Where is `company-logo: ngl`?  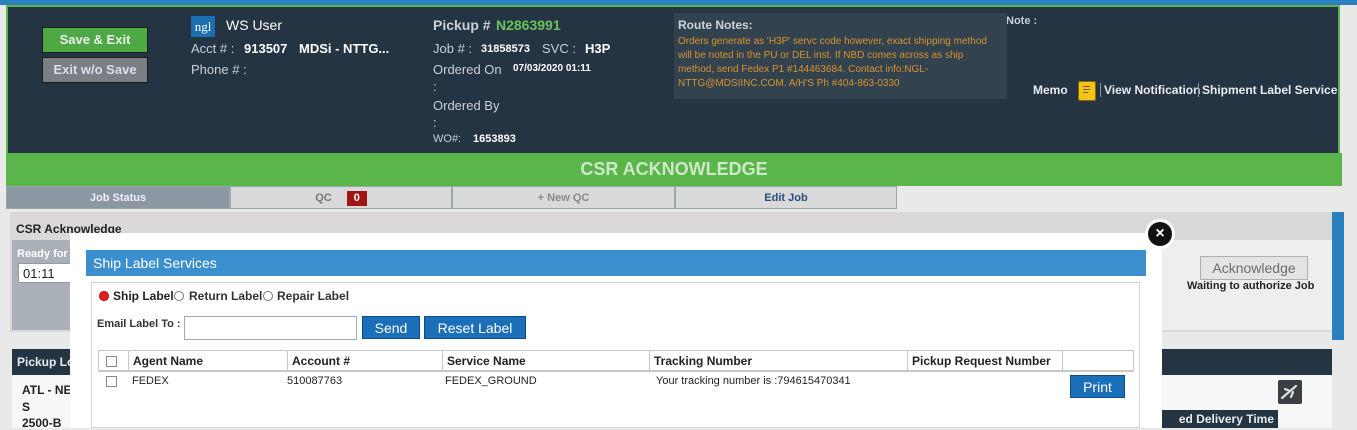 company-logo: ngl is located at coordinates (203, 26).